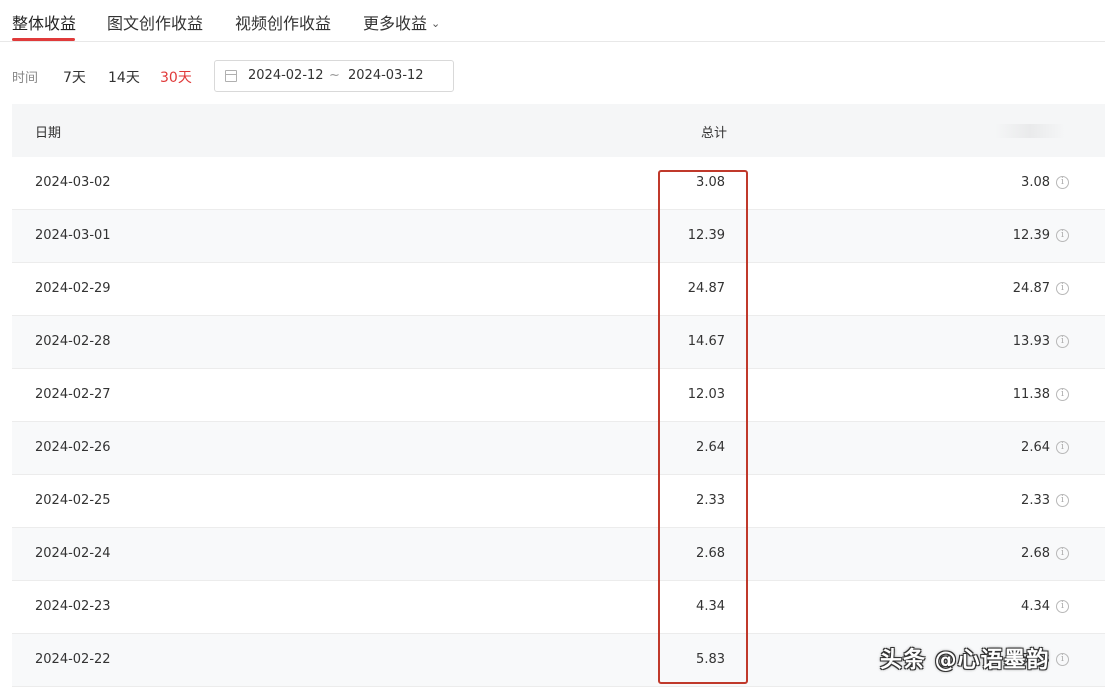 The image size is (1105, 691). I want to click on table-row: 2024-03-02 3.08 3.08 i, so click(558, 183).